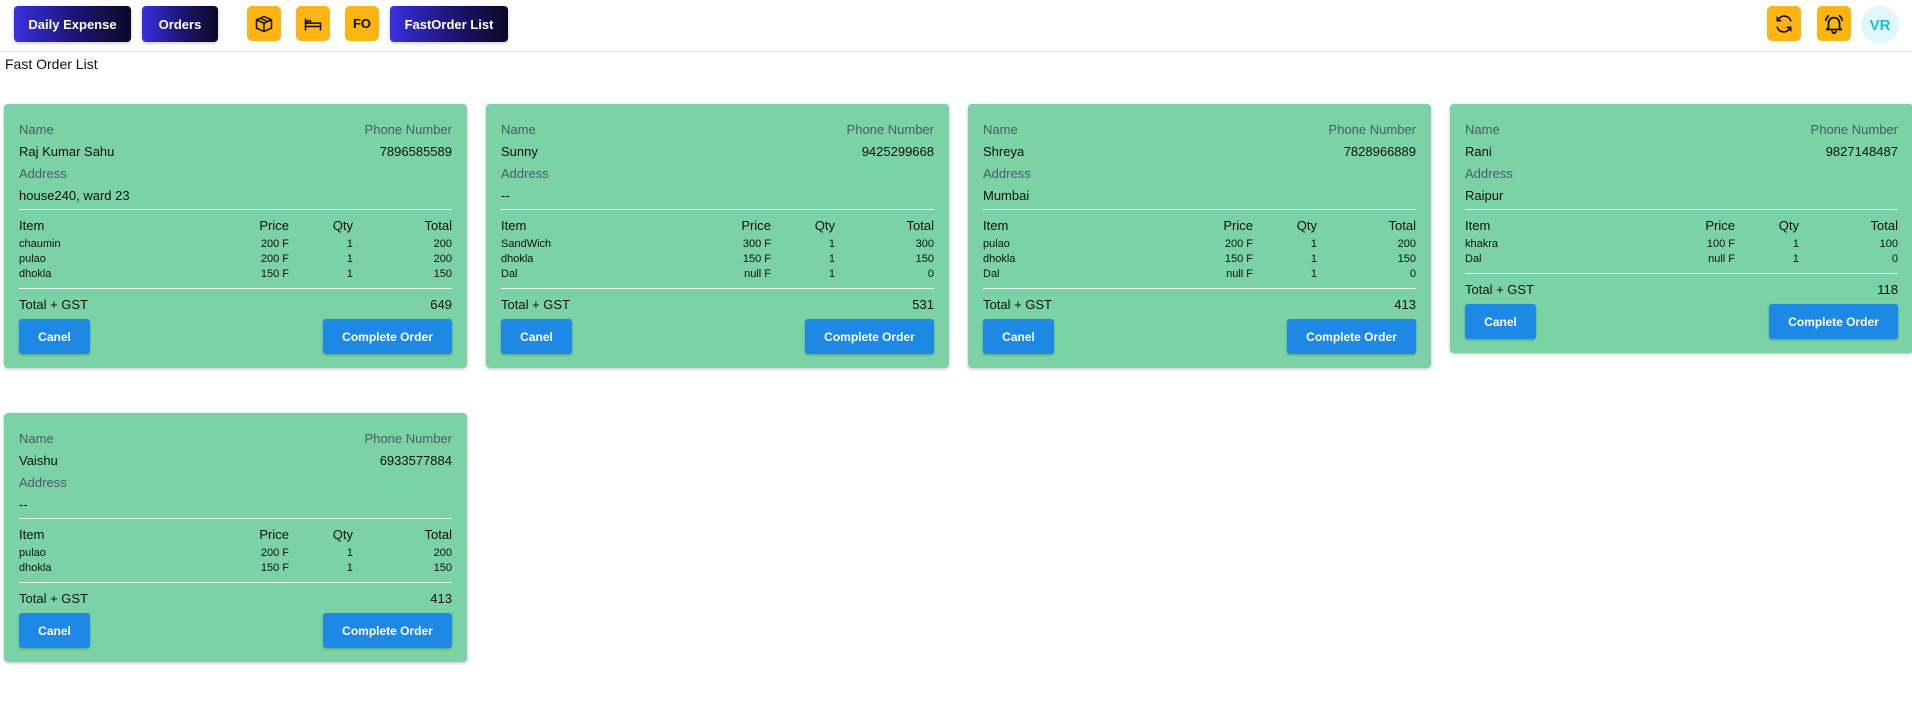 The image size is (1912, 719). I want to click on total-gst-value: 531, so click(923, 304).